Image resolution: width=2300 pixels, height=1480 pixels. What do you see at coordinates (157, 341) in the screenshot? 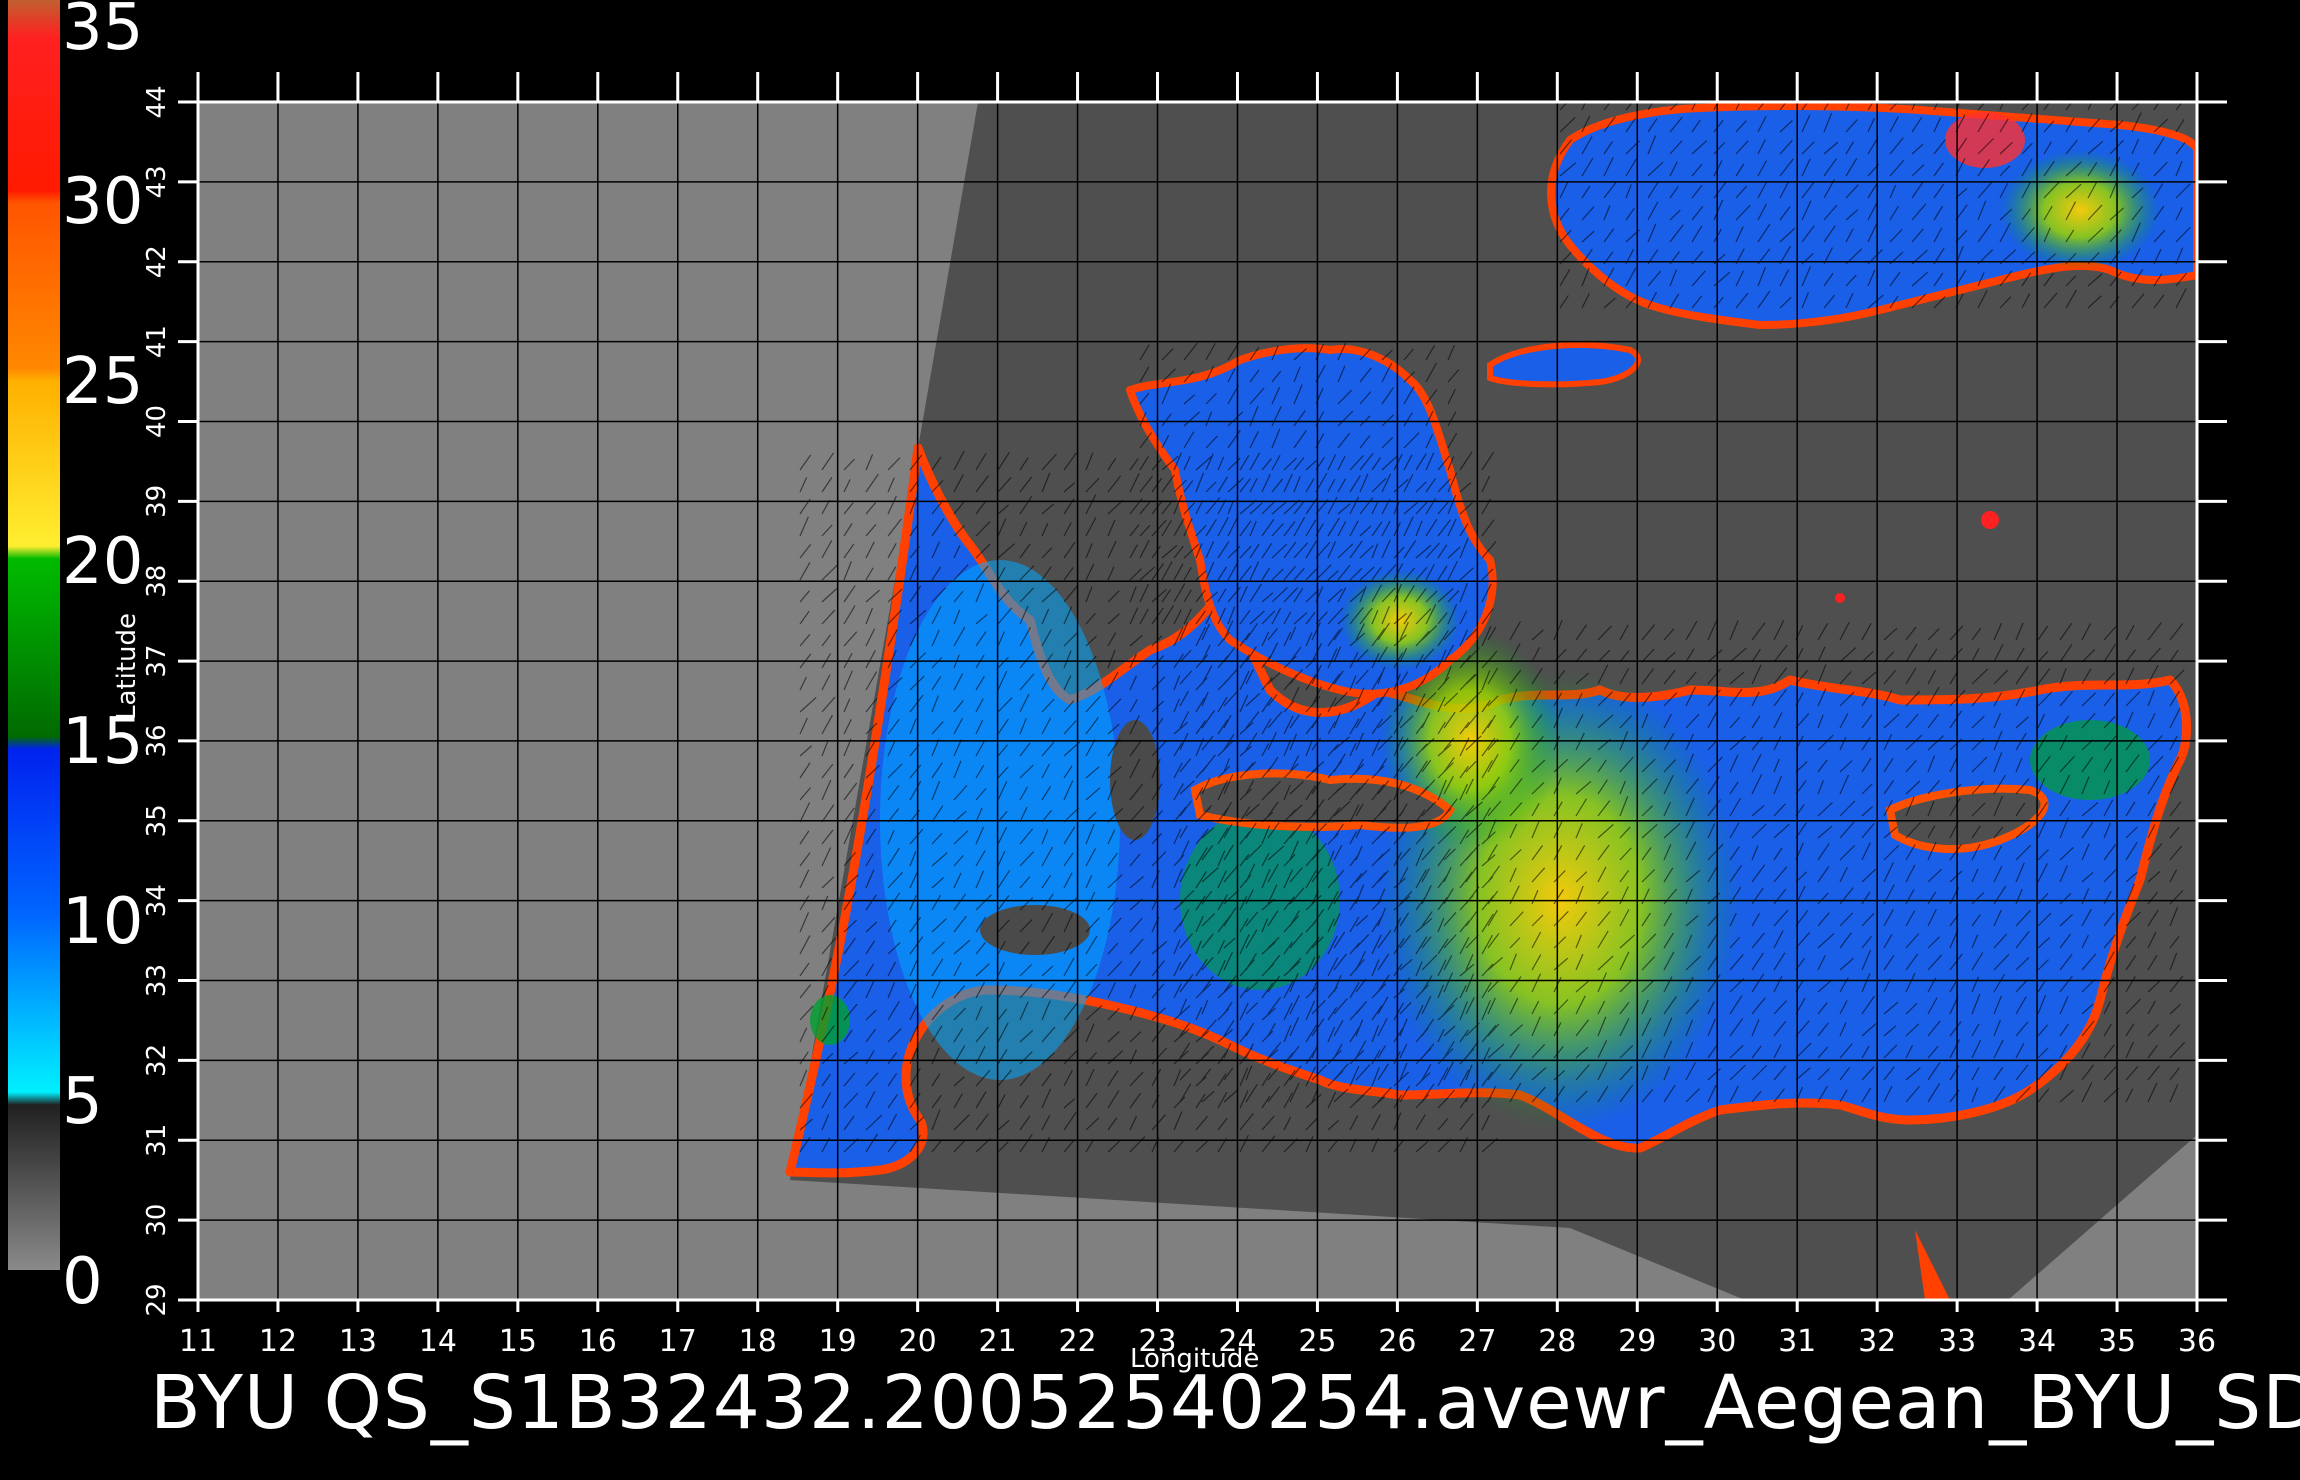
I see `lat-tick-label: 41` at bounding box center [157, 341].